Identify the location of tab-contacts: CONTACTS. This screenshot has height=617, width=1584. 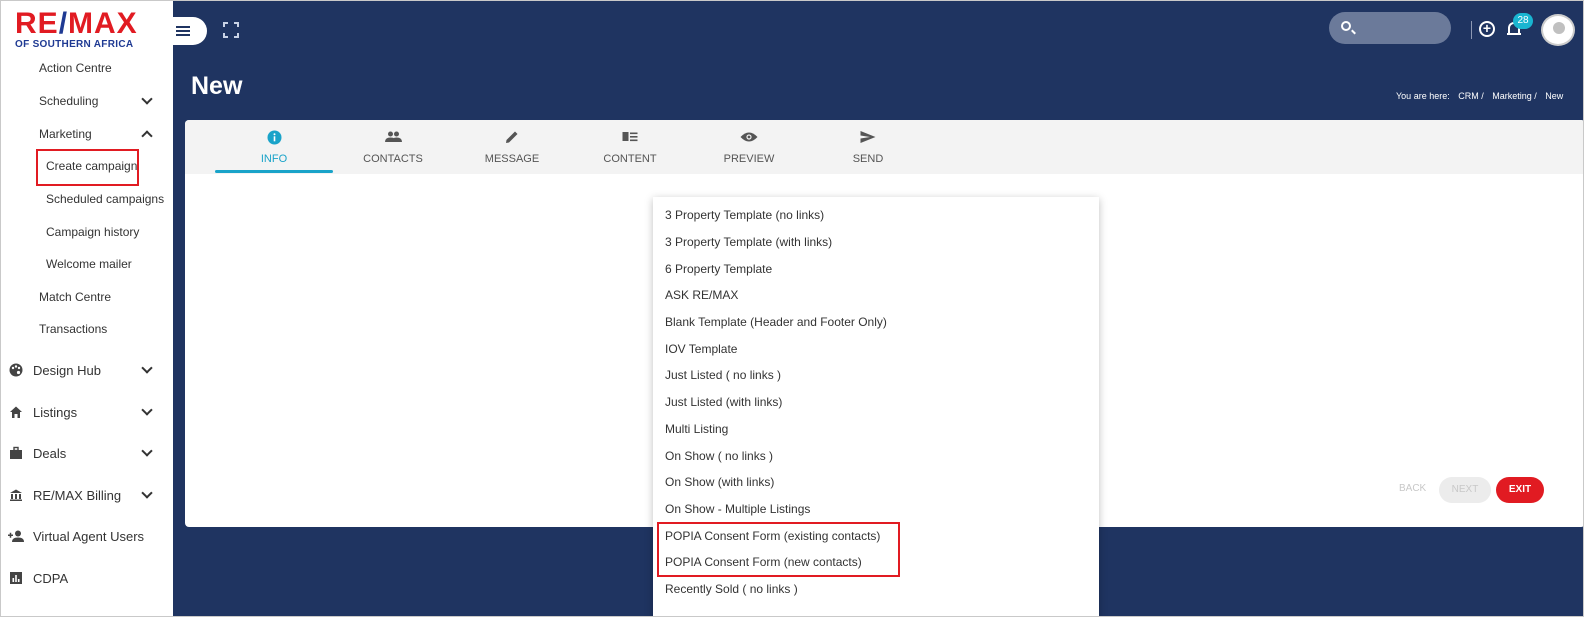
(393, 147).